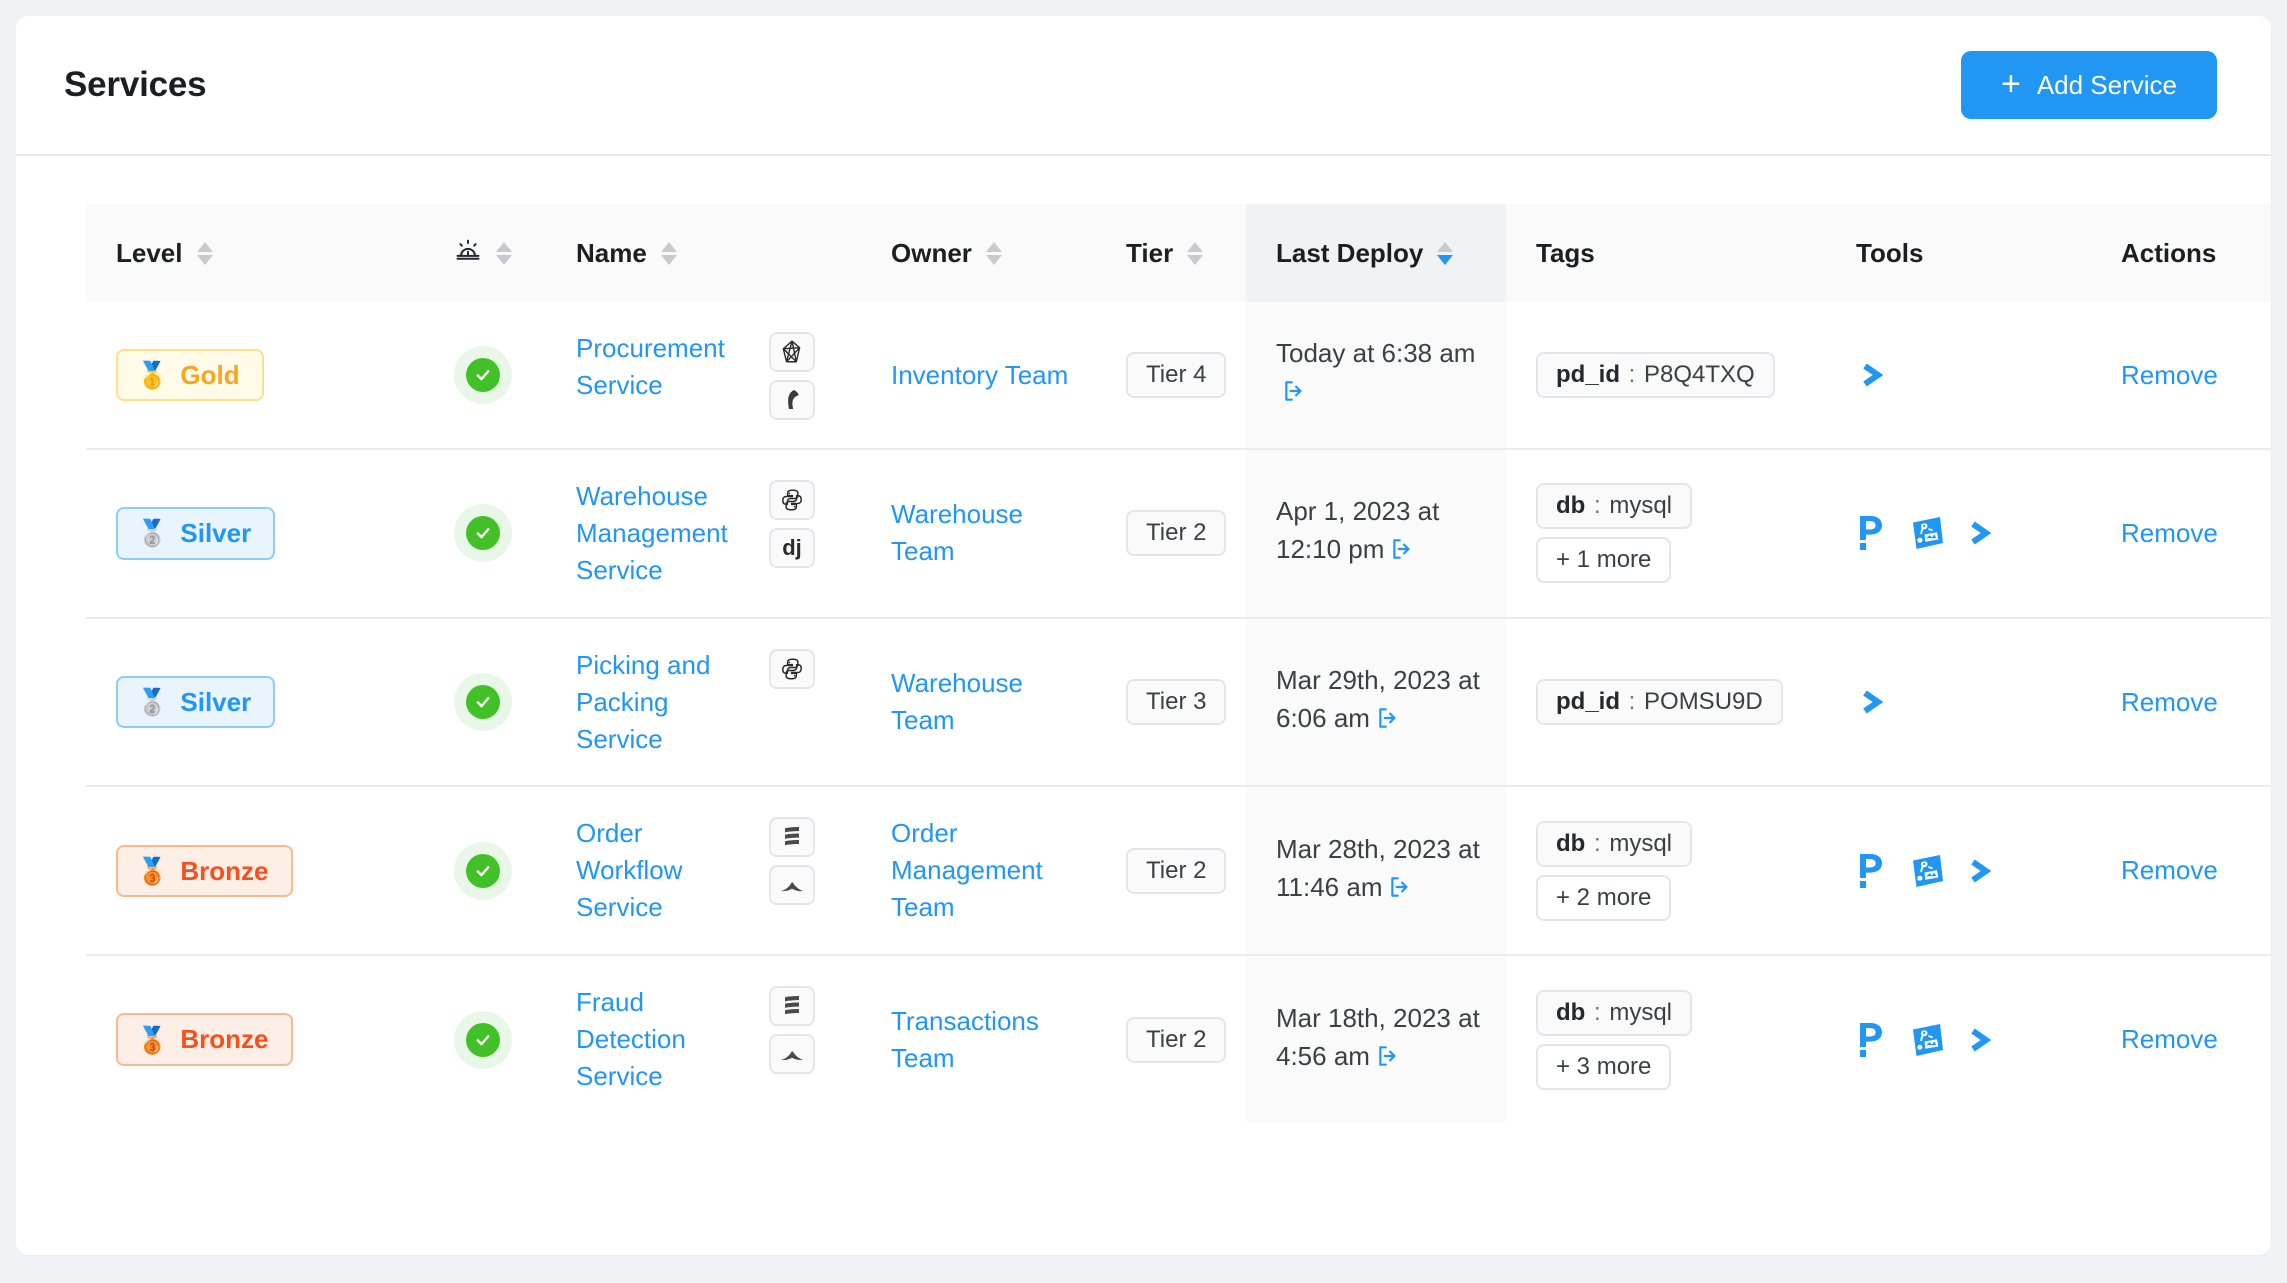 The width and height of the screenshot is (2287, 1283). Describe the element at coordinates (1376, 253) in the screenshot. I see `column-header-last-deploy: Last Deploy` at that location.